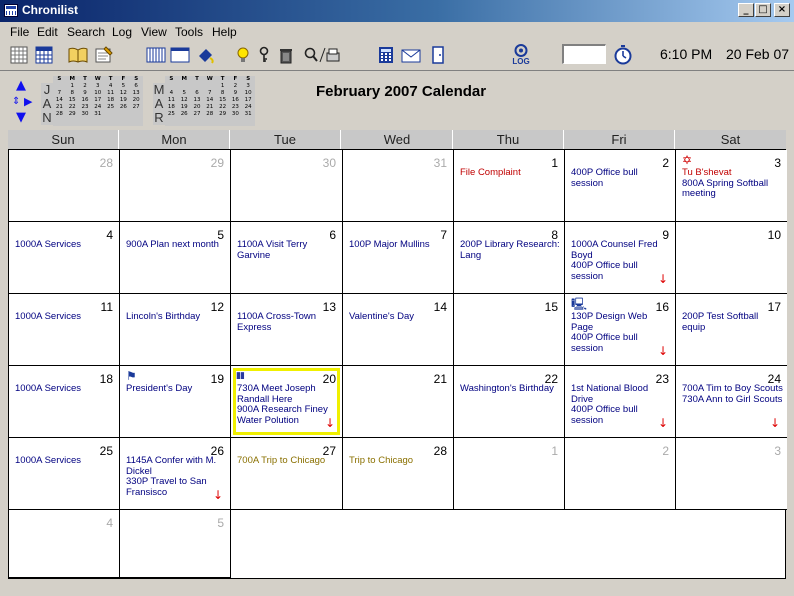 Image resolution: width=794 pixels, height=596 pixels. What do you see at coordinates (731, 474) in the screenshot?
I see `day-cell: 3` at bounding box center [731, 474].